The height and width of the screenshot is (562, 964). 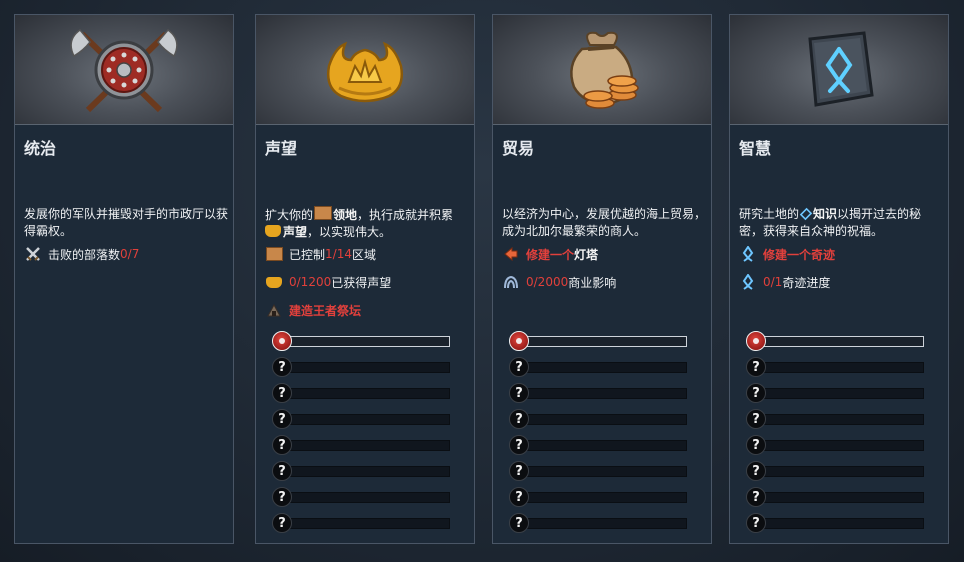 I want to click on requirement-wonder-progress: 0/1 奇迹进度, so click(x=784, y=282).